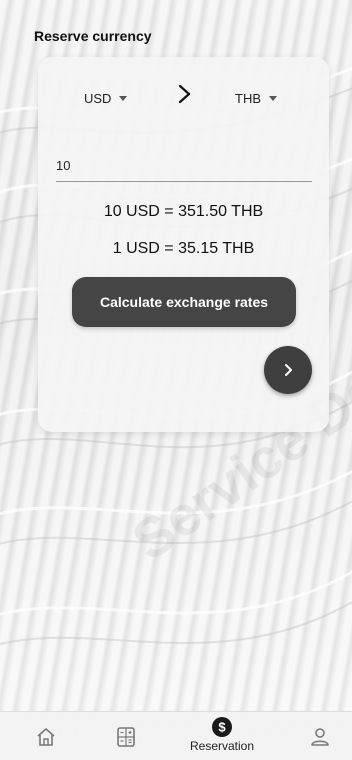 This screenshot has height=760, width=352. I want to click on calculate-exchange-rates-button: Calculate exchange rates, so click(184, 302).